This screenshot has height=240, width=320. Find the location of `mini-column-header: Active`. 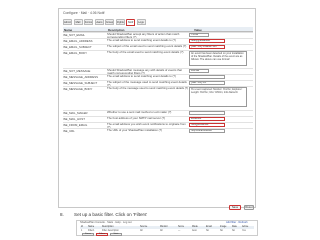

mini-column-header: Active is located at coordinates (245, 227).